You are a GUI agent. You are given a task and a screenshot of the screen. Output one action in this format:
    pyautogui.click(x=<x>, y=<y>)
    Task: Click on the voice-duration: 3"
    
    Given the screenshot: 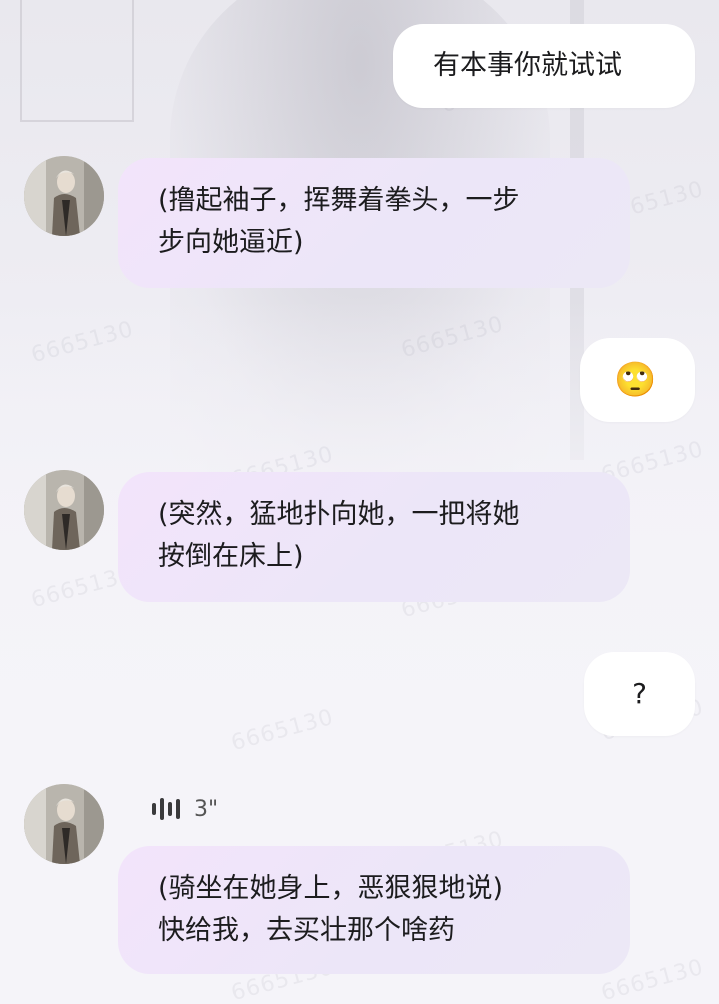 What is the action you would take?
    pyautogui.click(x=206, y=809)
    